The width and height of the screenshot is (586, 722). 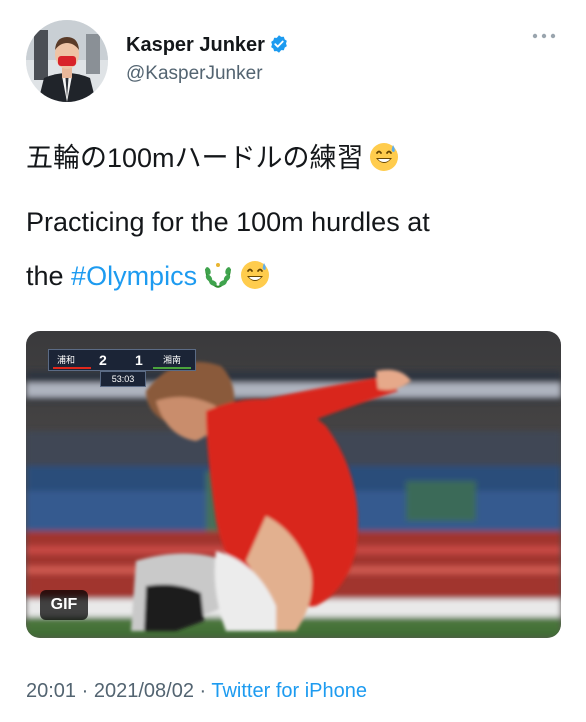 What do you see at coordinates (218, 279) in the screenshot?
I see `olympic-laurel-icon` at bounding box center [218, 279].